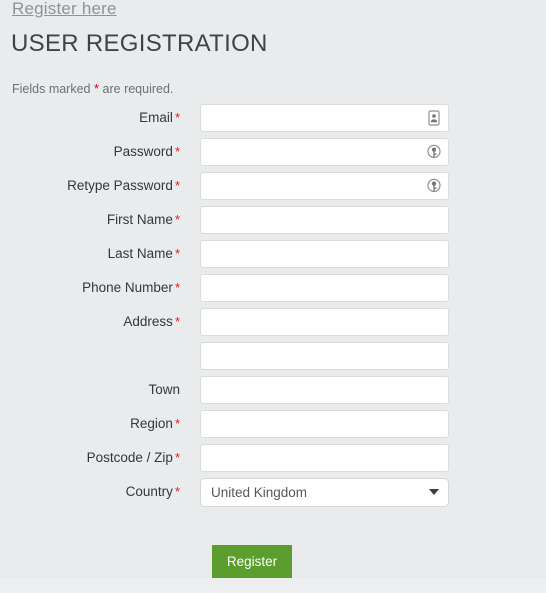  I want to click on input-phone-number, so click(324, 288).